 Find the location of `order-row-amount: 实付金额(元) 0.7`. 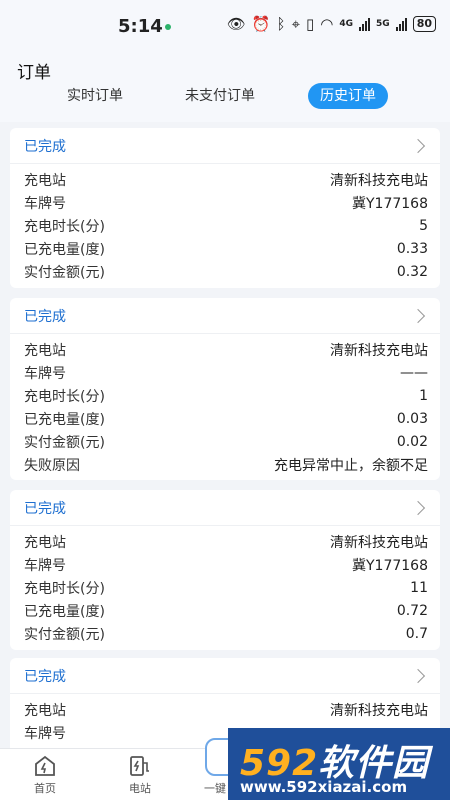

order-row-amount: 实付金额(元) 0.7 is located at coordinates (226, 633).